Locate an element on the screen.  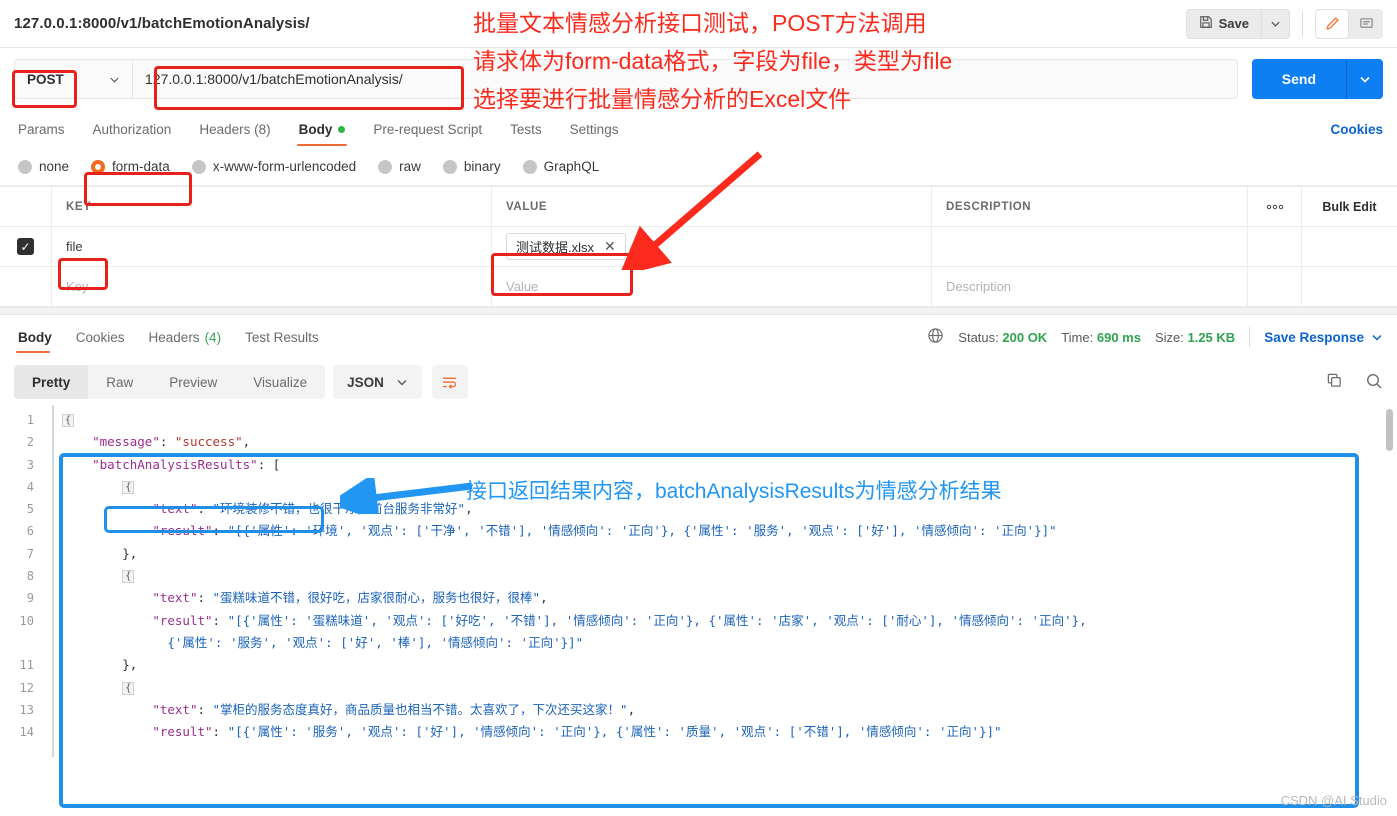
radio-x-www-form-urlencoded: x-www-form-urlencoded is located at coordinates (273, 166).